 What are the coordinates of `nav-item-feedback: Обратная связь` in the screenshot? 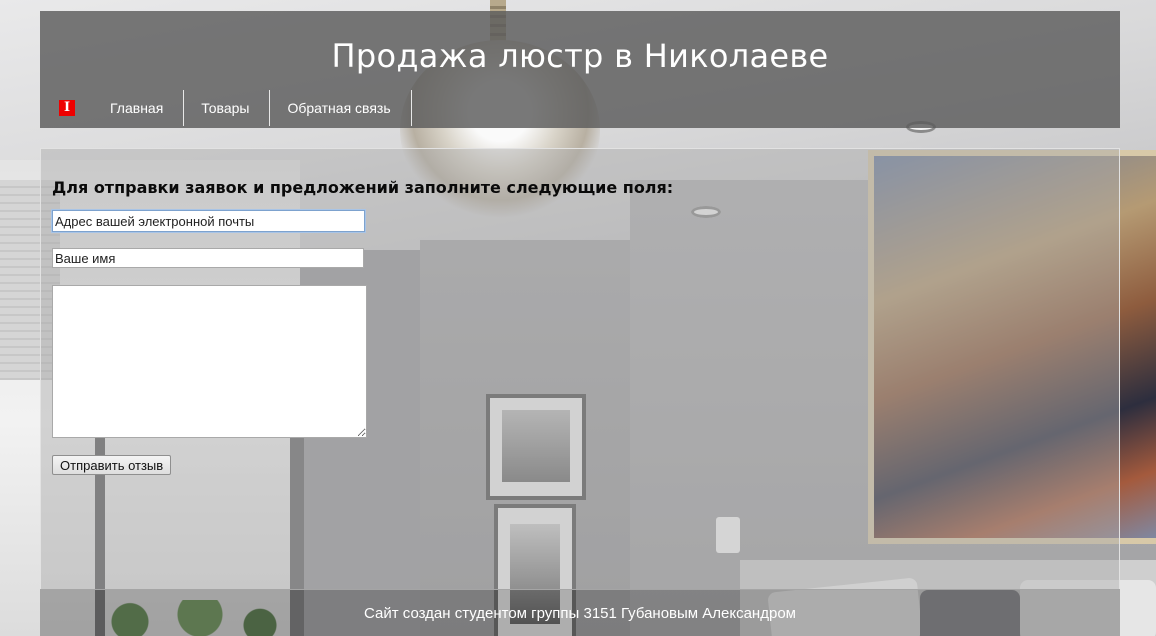 It's located at (341, 108).